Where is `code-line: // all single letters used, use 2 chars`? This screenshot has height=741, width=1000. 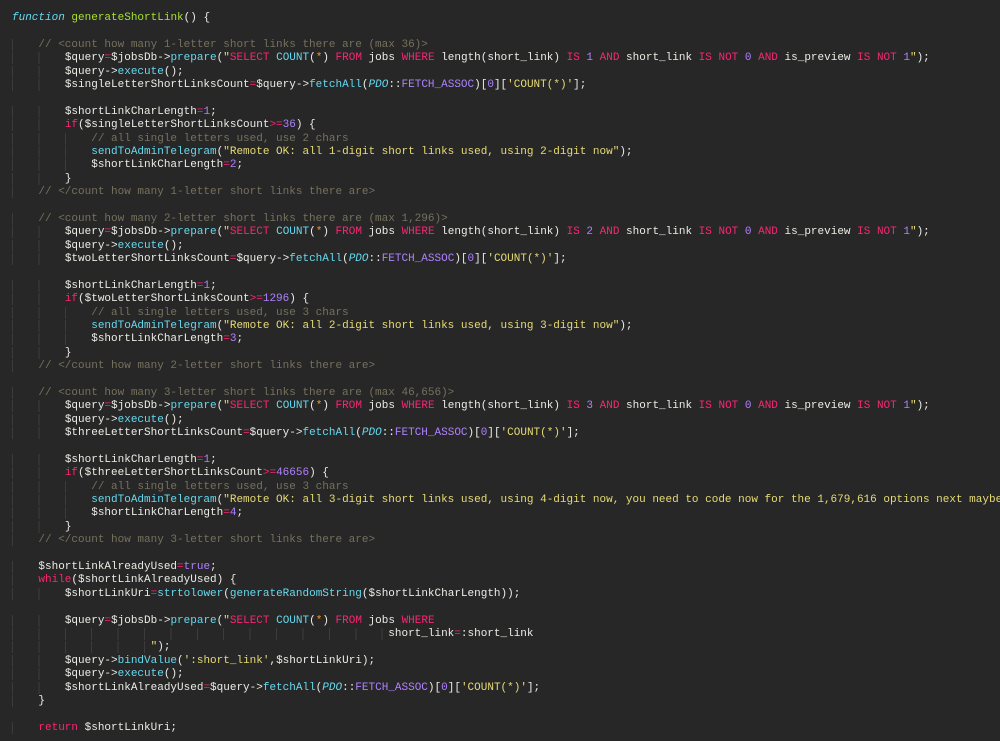
code-line: // all single letters used, use 2 chars is located at coordinates (506, 139).